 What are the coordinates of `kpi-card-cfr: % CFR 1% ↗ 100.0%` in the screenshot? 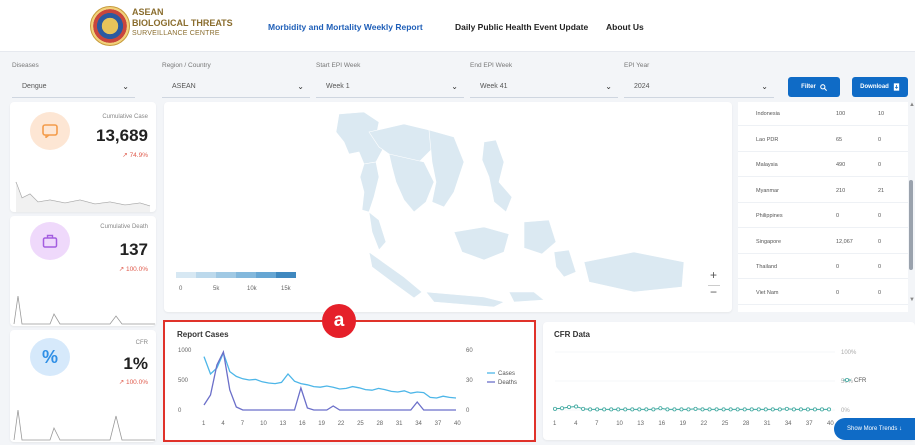 It's located at (83, 386).